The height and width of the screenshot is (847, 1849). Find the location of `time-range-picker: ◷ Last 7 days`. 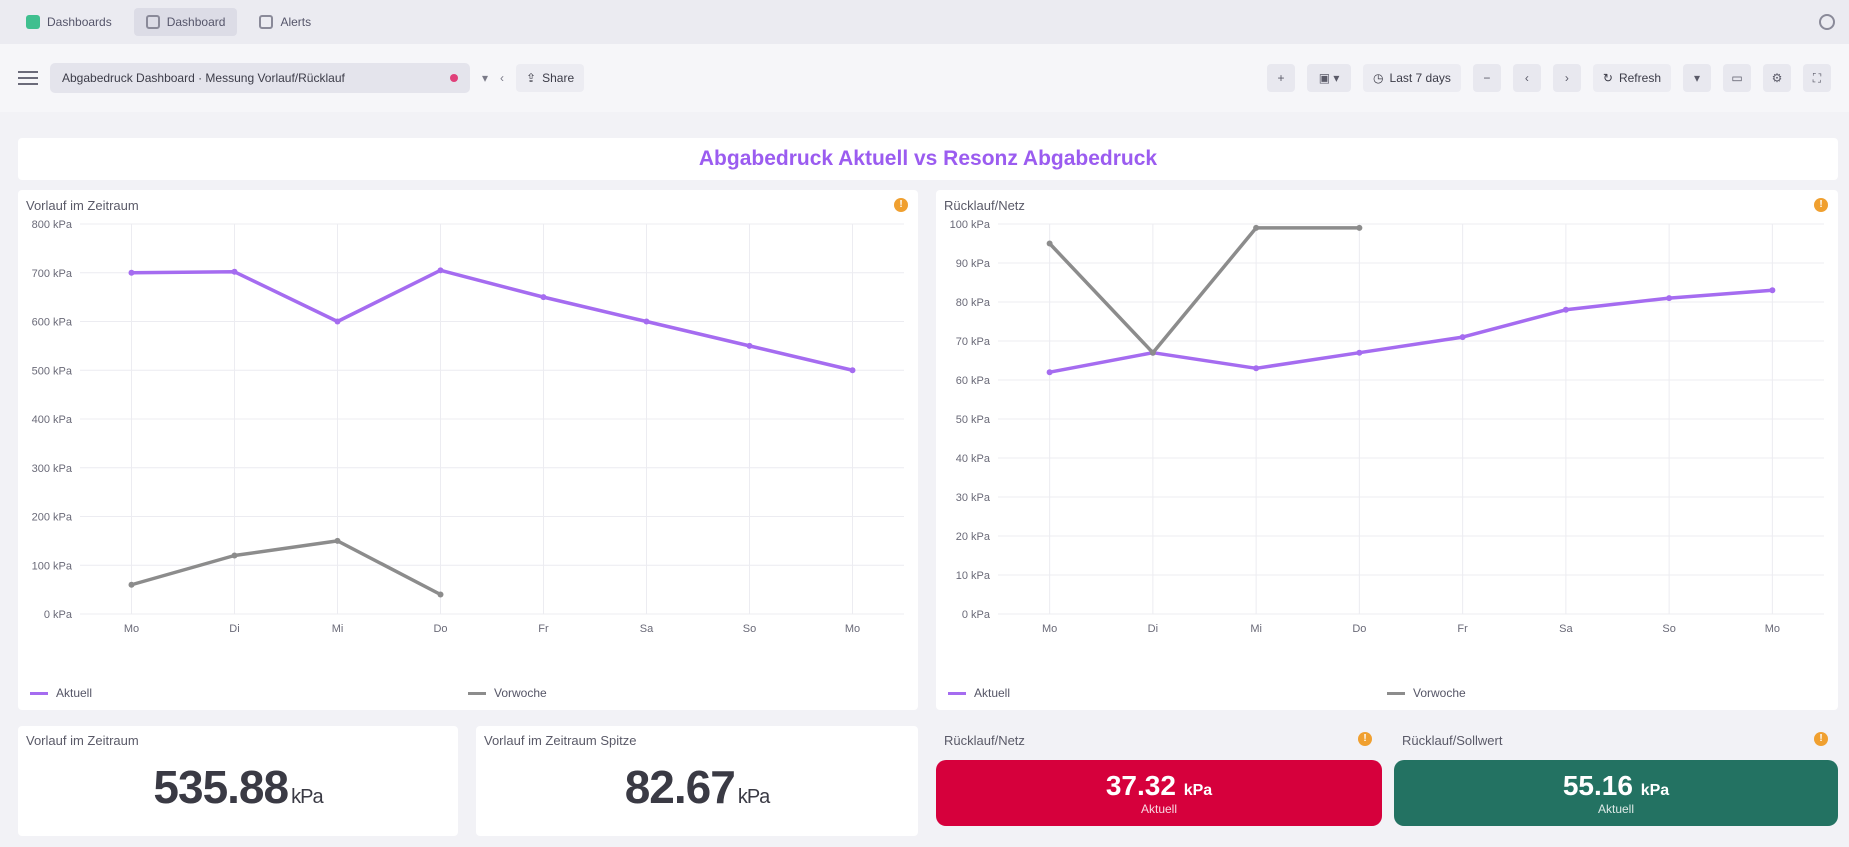

time-range-picker: ◷ Last 7 days is located at coordinates (1412, 78).